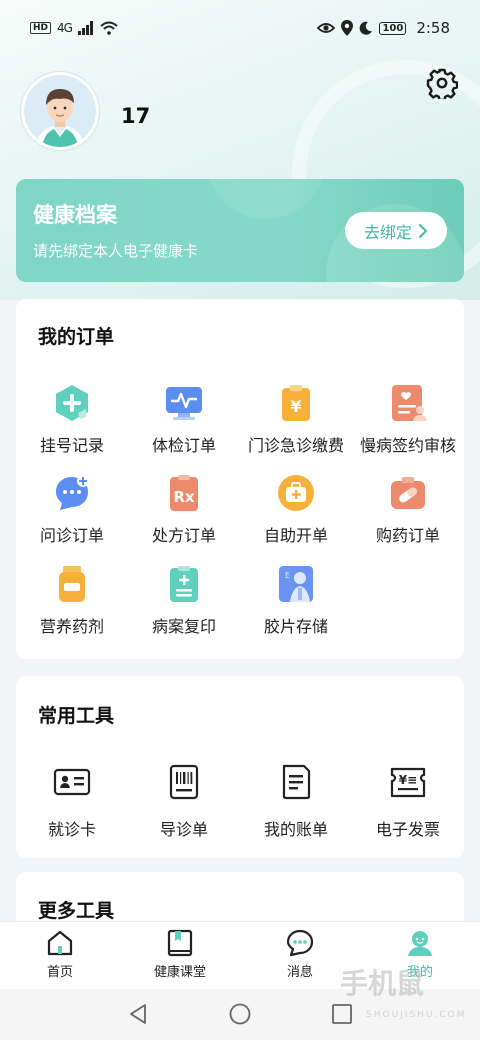 The width and height of the screenshot is (480, 1040). Describe the element at coordinates (65, 28) in the screenshot. I see `network-label: 4G` at that location.